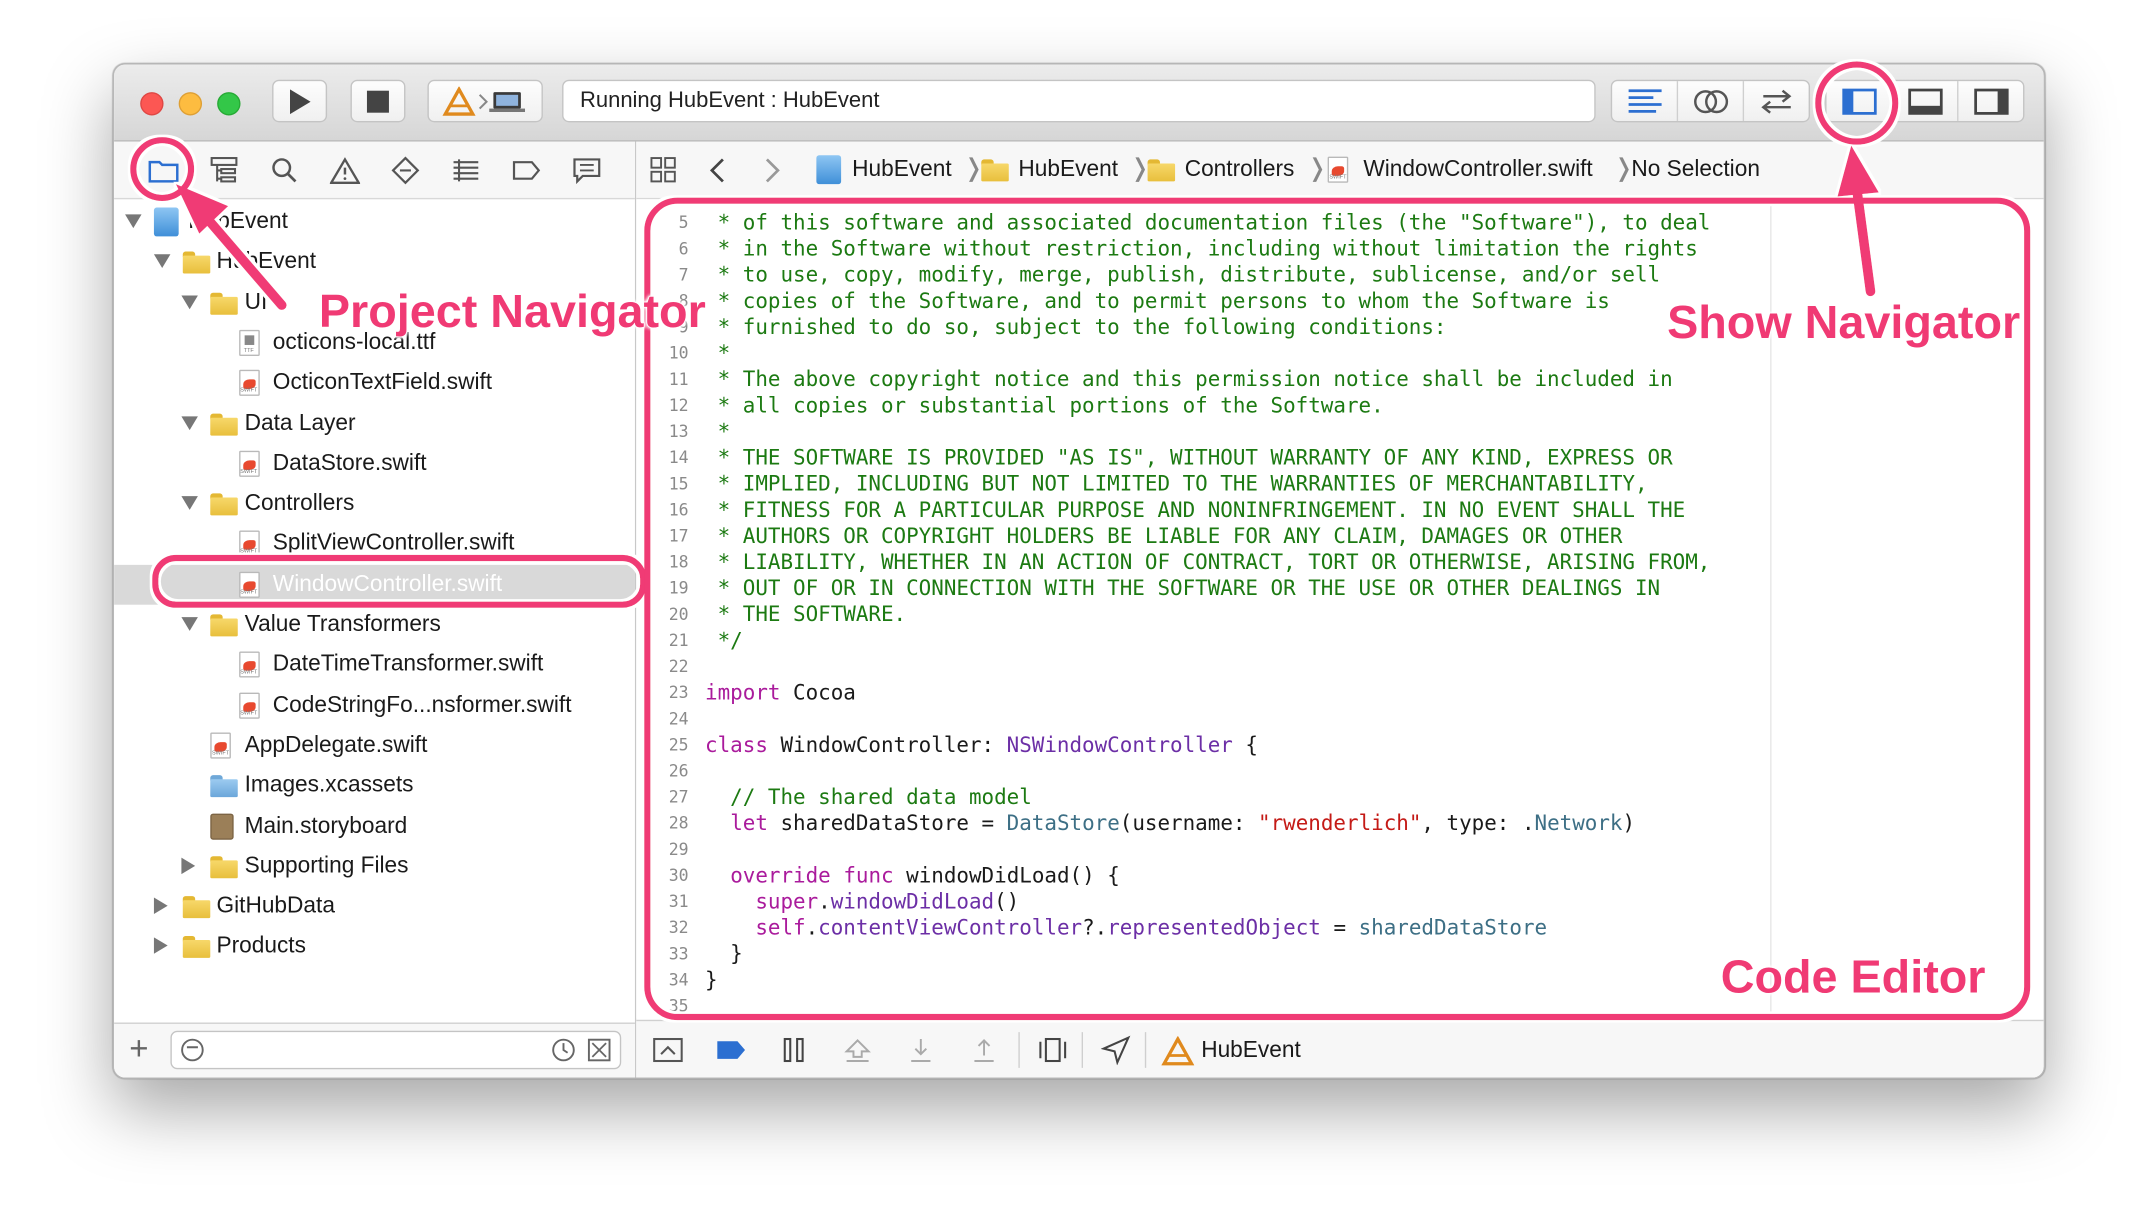 The height and width of the screenshot is (1232, 2144). Describe the element at coordinates (1629, 823) in the screenshot. I see `code-token: )` at that location.